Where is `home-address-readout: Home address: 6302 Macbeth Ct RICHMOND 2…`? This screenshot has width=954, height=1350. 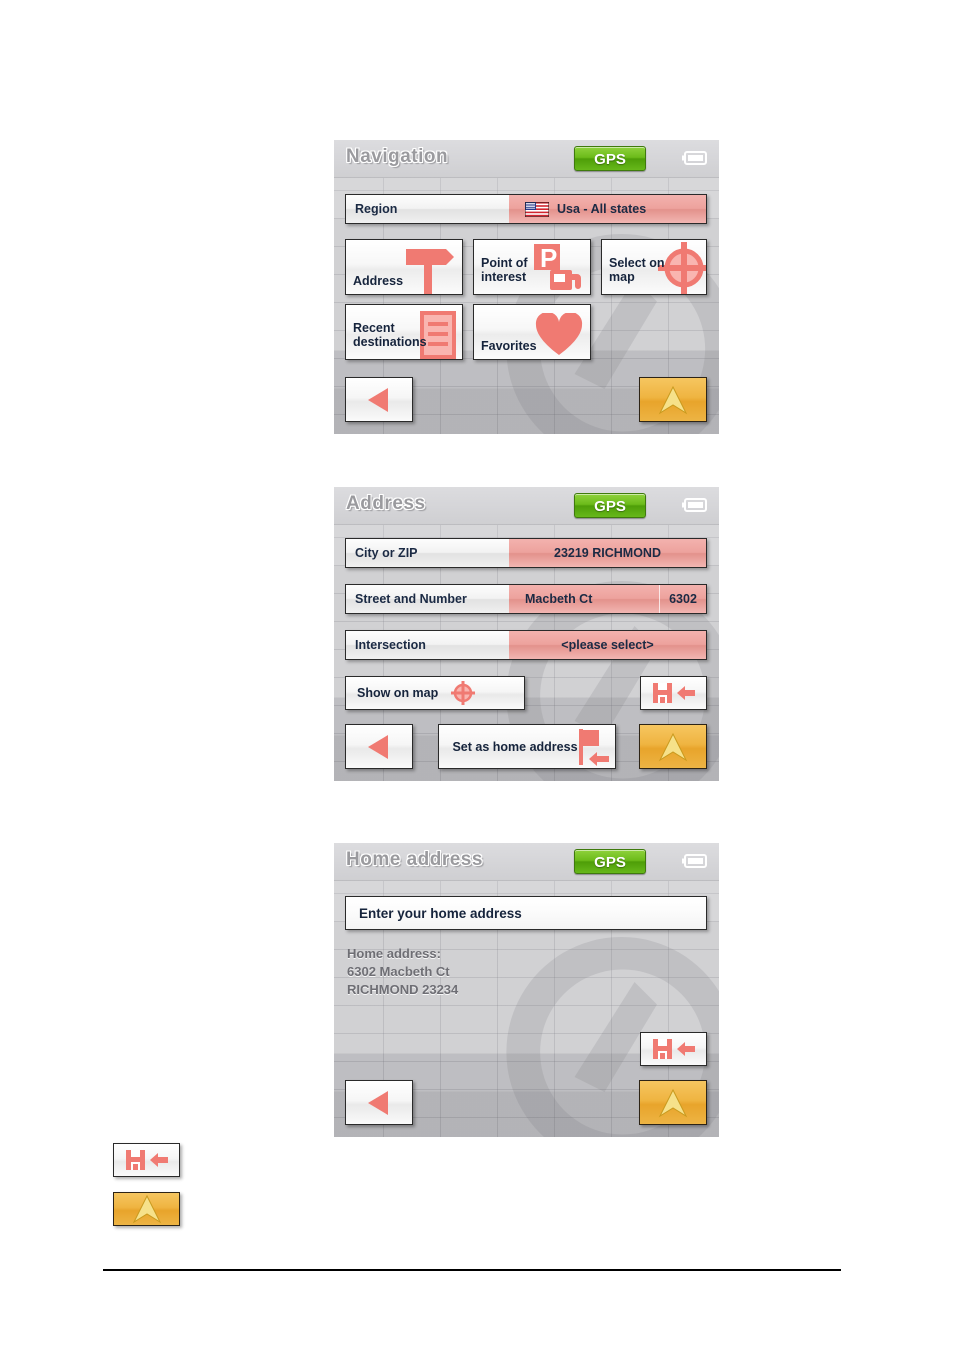
home-address-readout: Home address: 6302 Macbeth Ct RICHMOND 2… is located at coordinates (403, 971).